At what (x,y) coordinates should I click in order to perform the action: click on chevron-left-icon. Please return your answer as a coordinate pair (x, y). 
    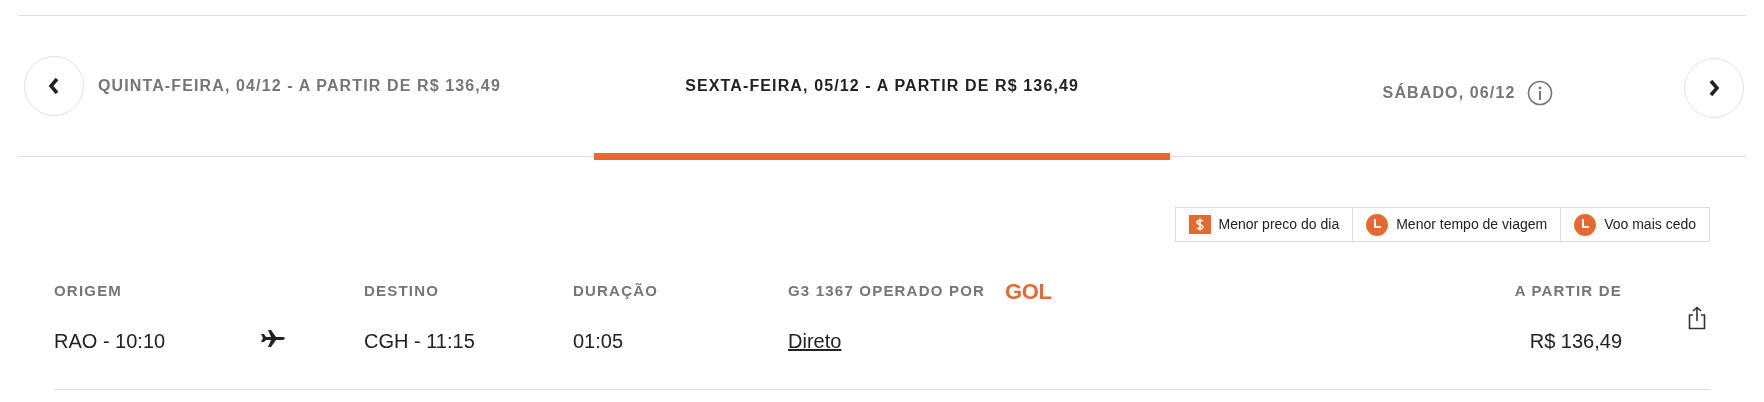
    Looking at the image, I should click on (54, 86).